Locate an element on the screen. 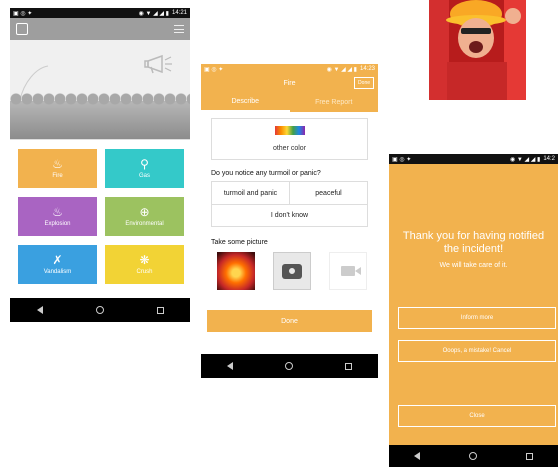 The image size is (558, 467). tile-explosion: ♨ Explosion is located at coordinates (57, 216).